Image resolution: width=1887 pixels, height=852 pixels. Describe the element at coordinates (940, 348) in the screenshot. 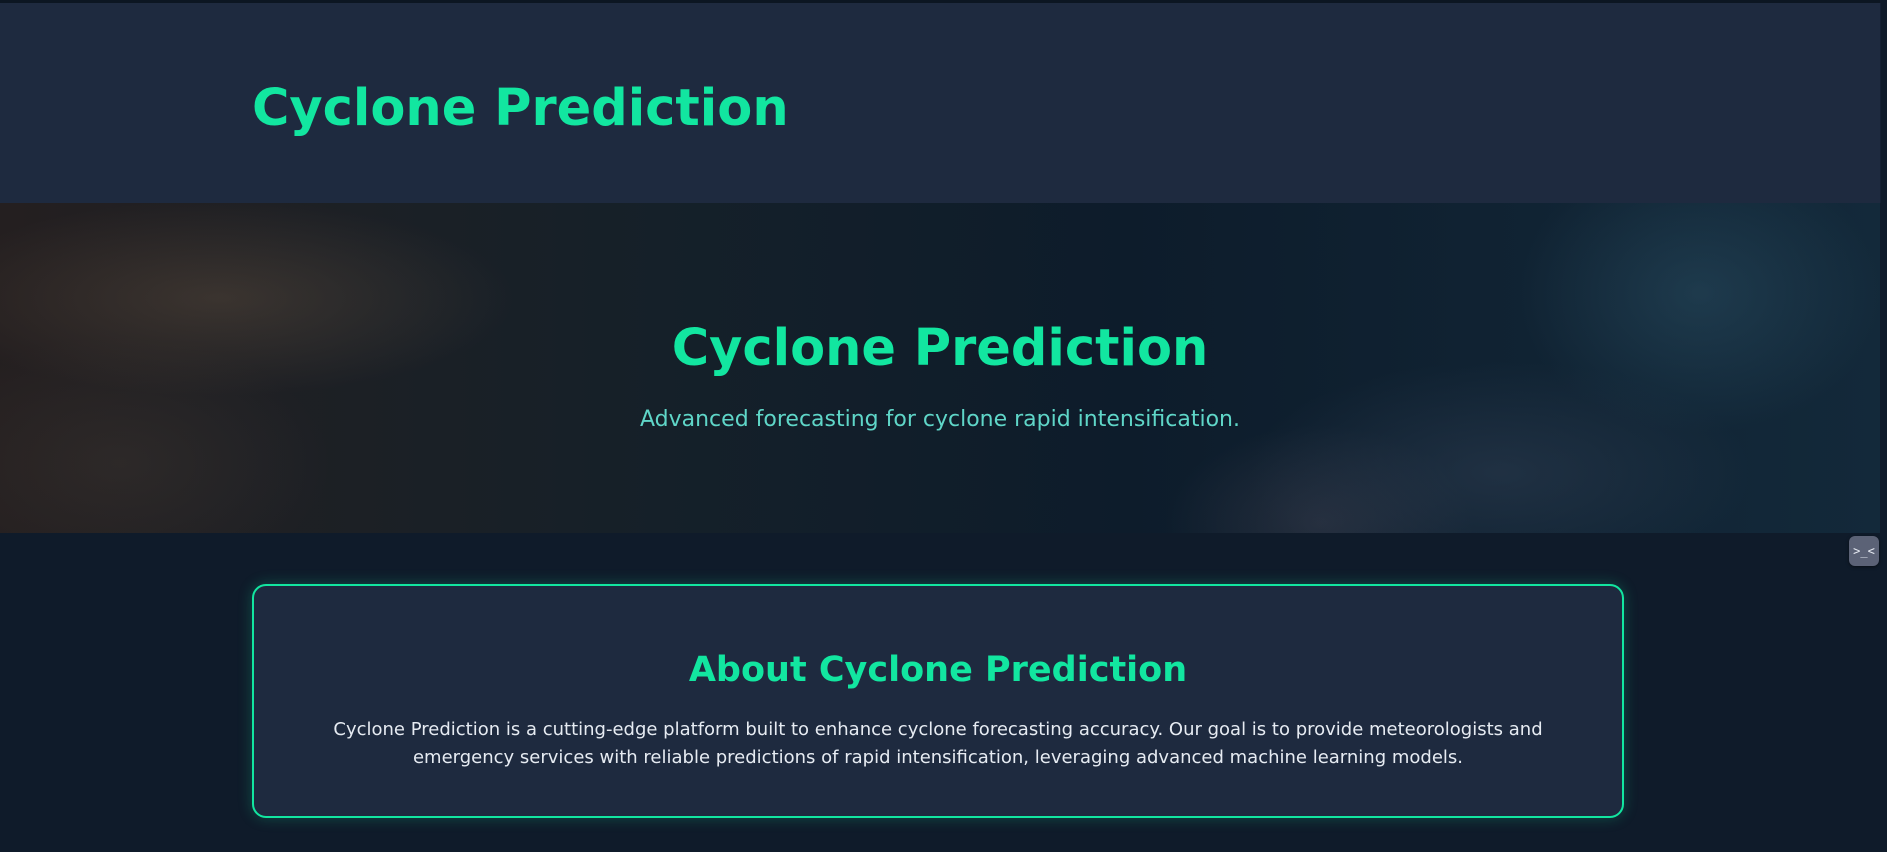

I see `hero-title: Cyclone Prediction` at that location.